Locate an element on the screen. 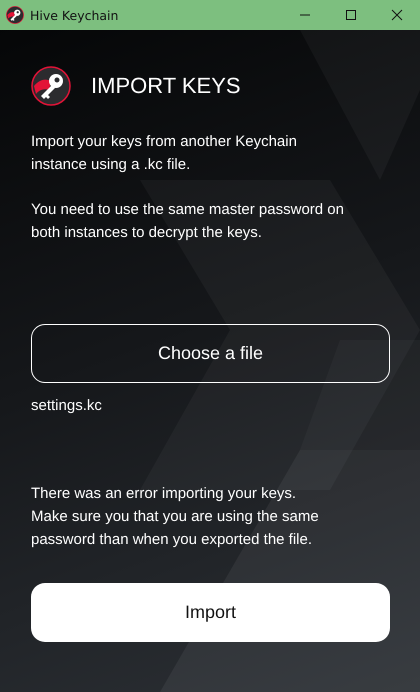 The height and width of the screenshot is (692, 420). instruction-text: Import your keys from another Keychain instance using a .kc file. is located at coordinates (164, 153).